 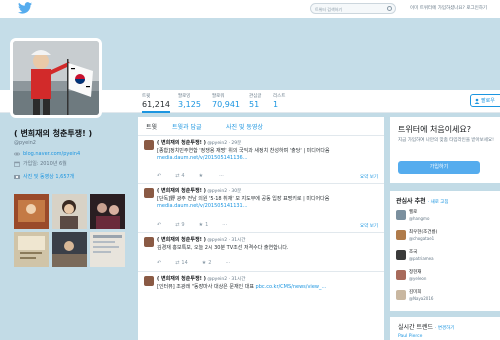 What do you see at coordinates (51, 154) in the screenshot?
I see `profile-website-link: blog.naver.com/pyein4` at bounding box center [51, 154].